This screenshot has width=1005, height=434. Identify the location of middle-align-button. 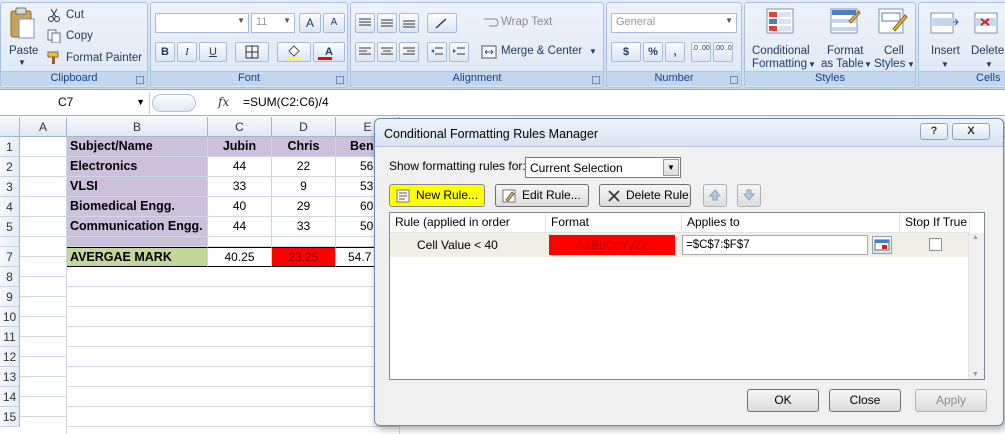
(387, 23).